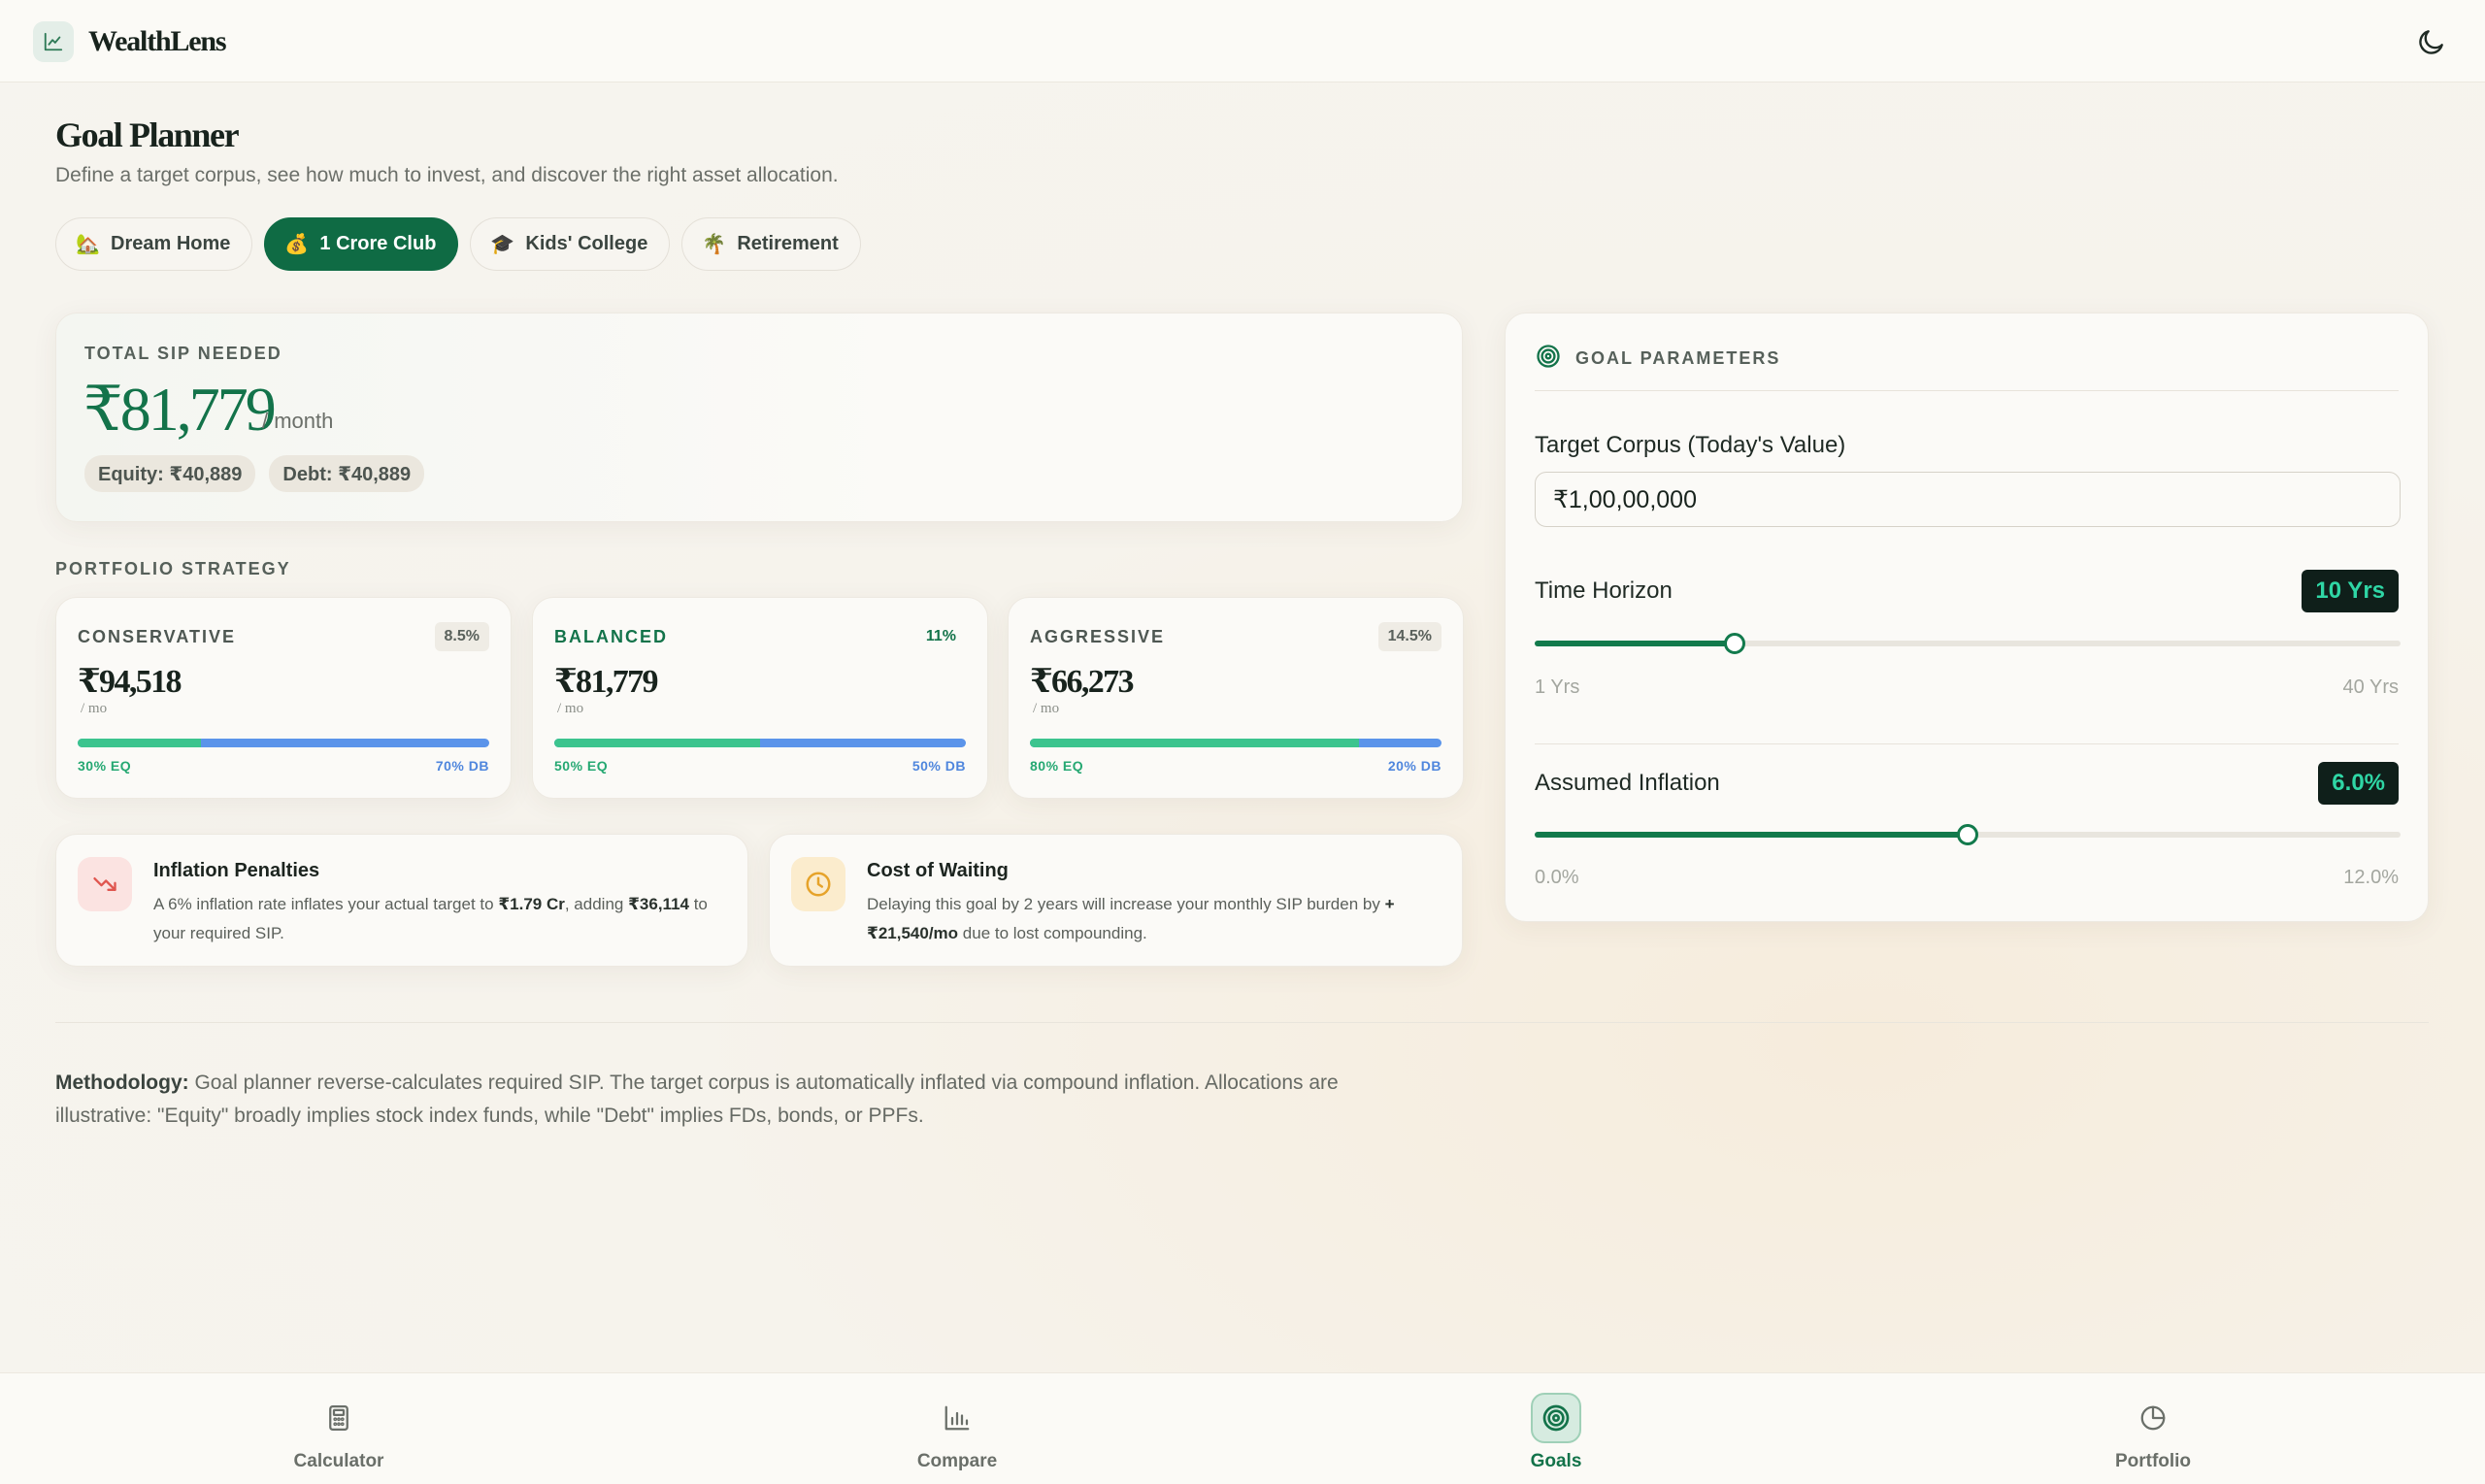  I want to click on strategy-heading: PORTFOLIO STRATEGY, so click(173, 568).